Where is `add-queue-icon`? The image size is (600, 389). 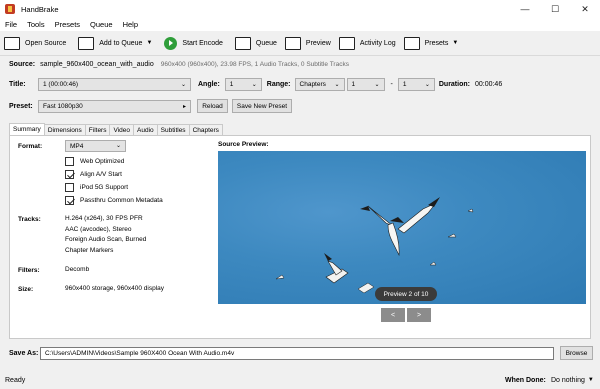 add-queue-icon is located at coordinates (86, 43).